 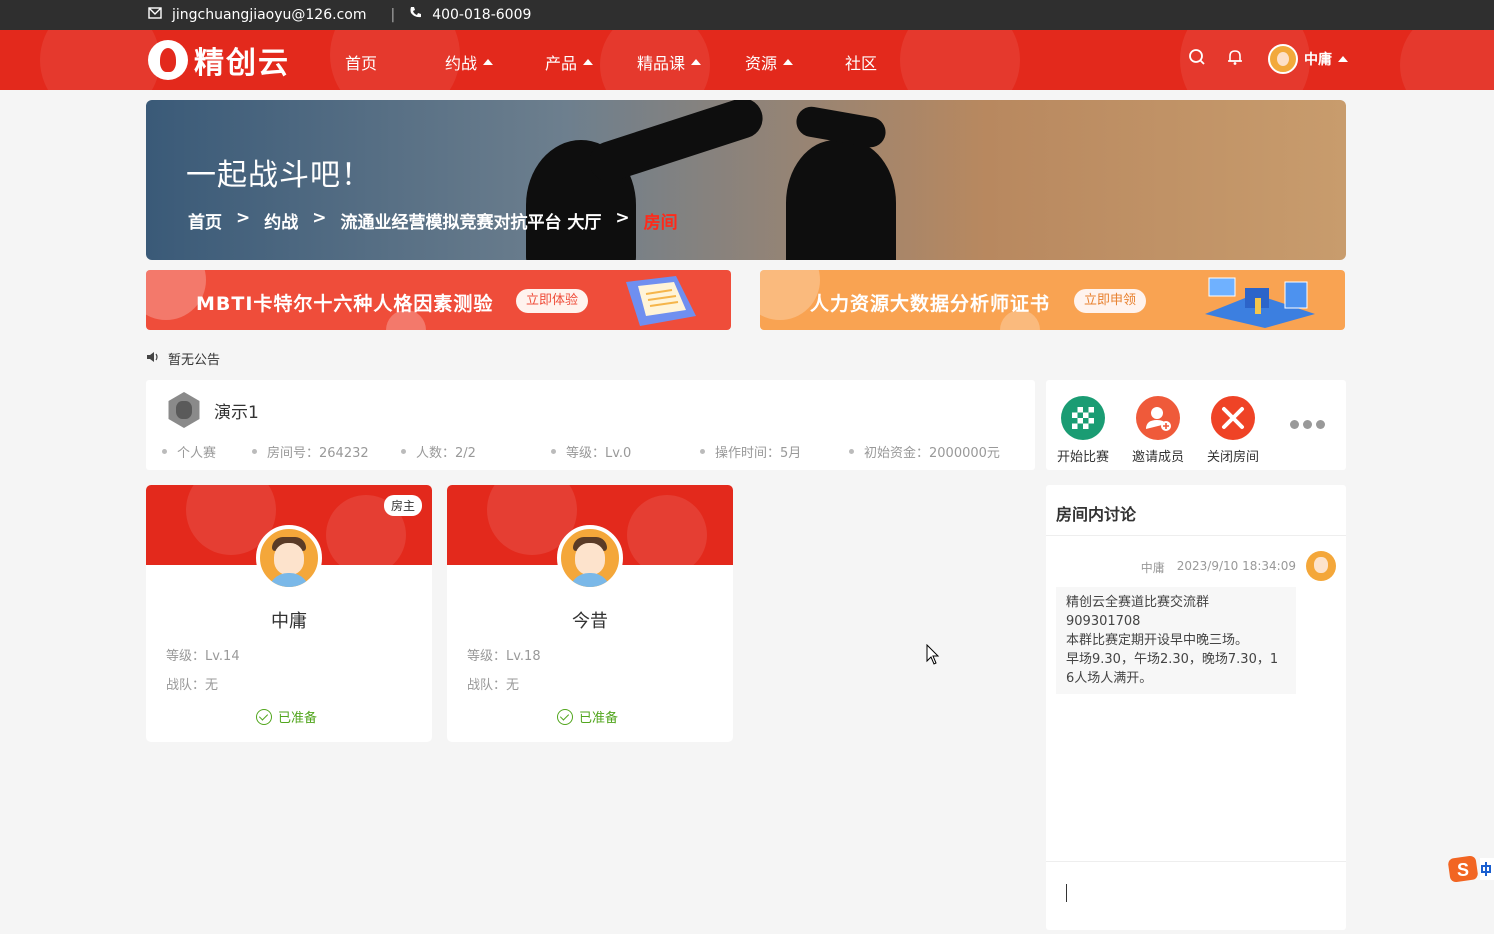 I want to click on chat-input-area, so click(x=1196, y=895).